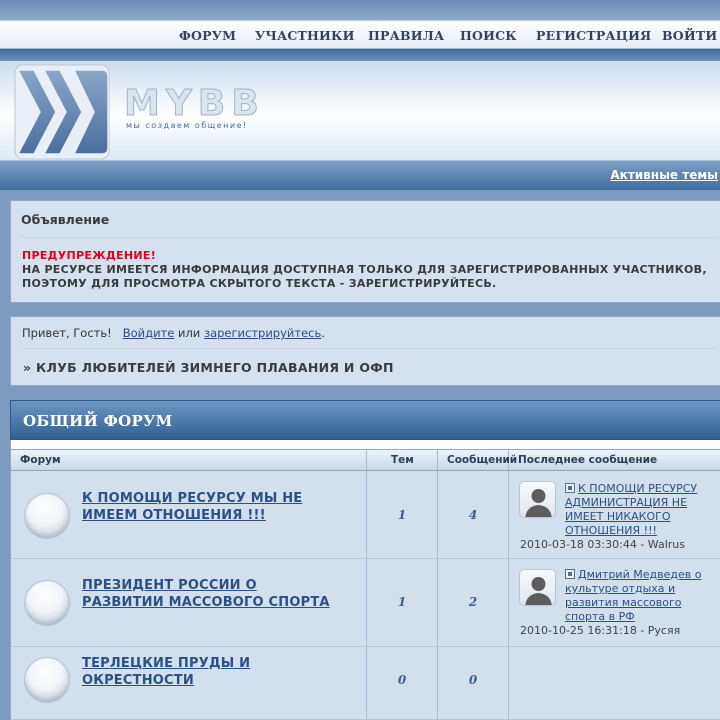 This screenshot has width=720, height=720. I want to click on posts-count: 0, so click(473, 680).